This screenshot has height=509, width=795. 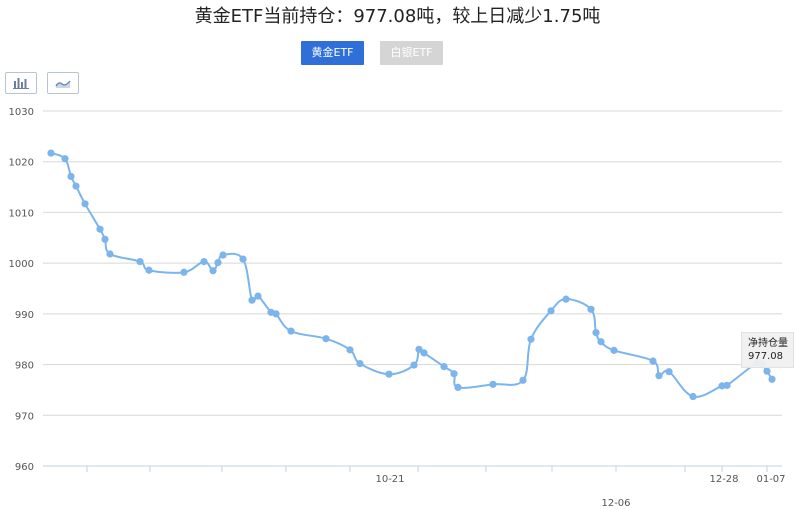 What do you see at coordinates (21, 264) in the screenshot?
I see `y-tick-label: 1000` at bounding box center [21, 264].